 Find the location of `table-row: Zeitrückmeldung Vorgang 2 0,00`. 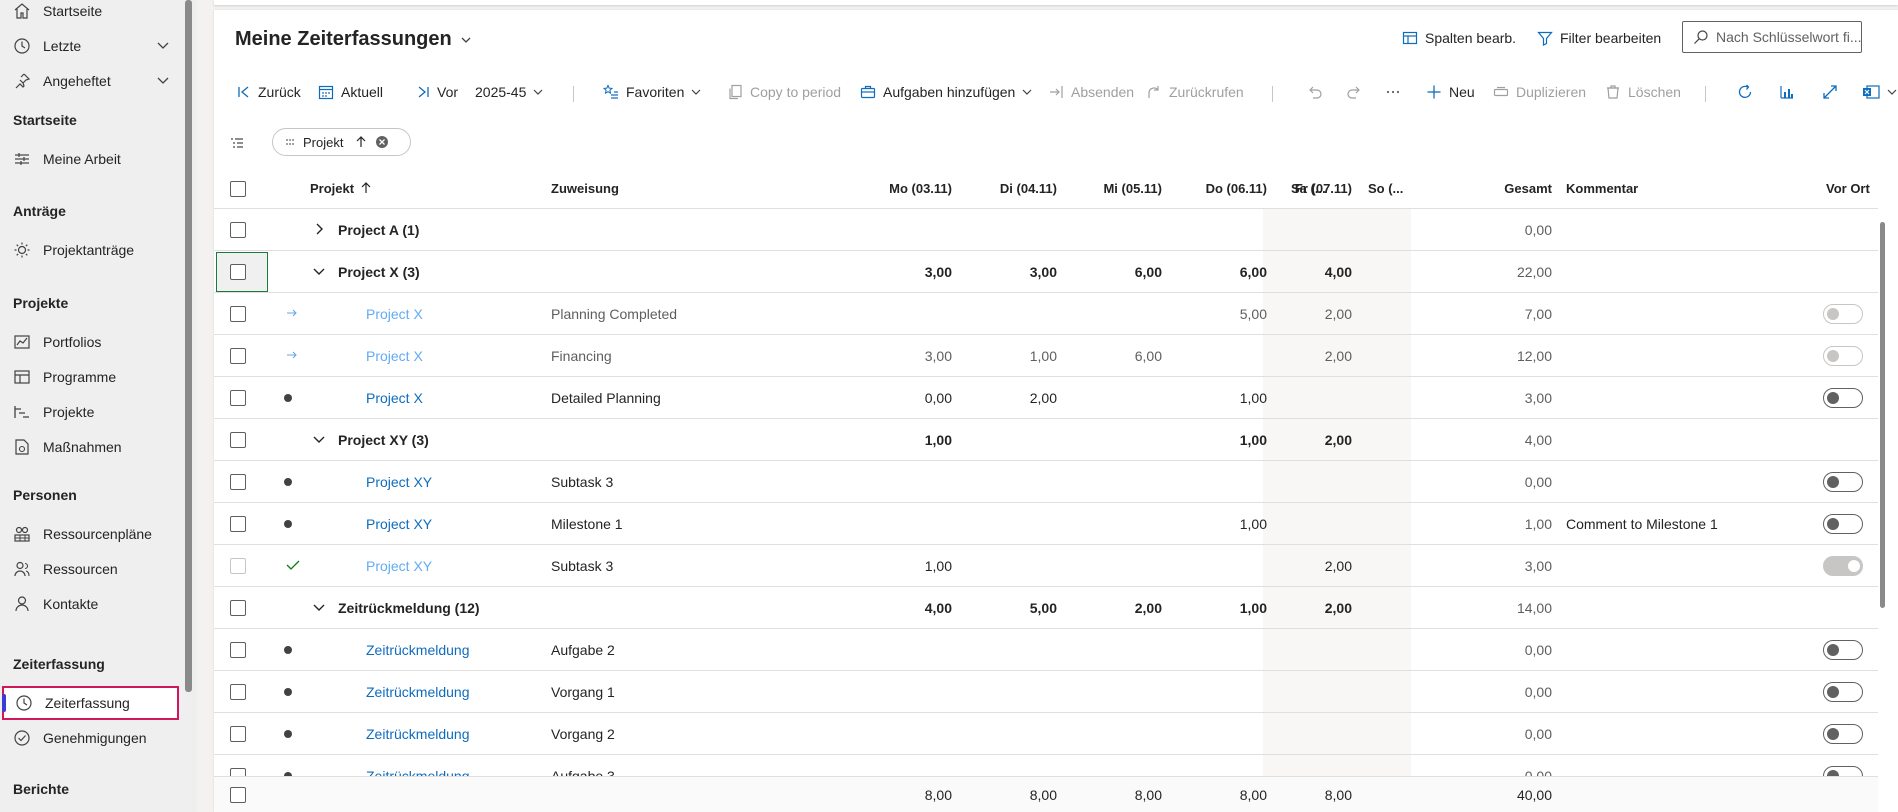

table-row: Zeitrückmeldung Vorgang 2 0,00 is located at coordinates (1046, 734).